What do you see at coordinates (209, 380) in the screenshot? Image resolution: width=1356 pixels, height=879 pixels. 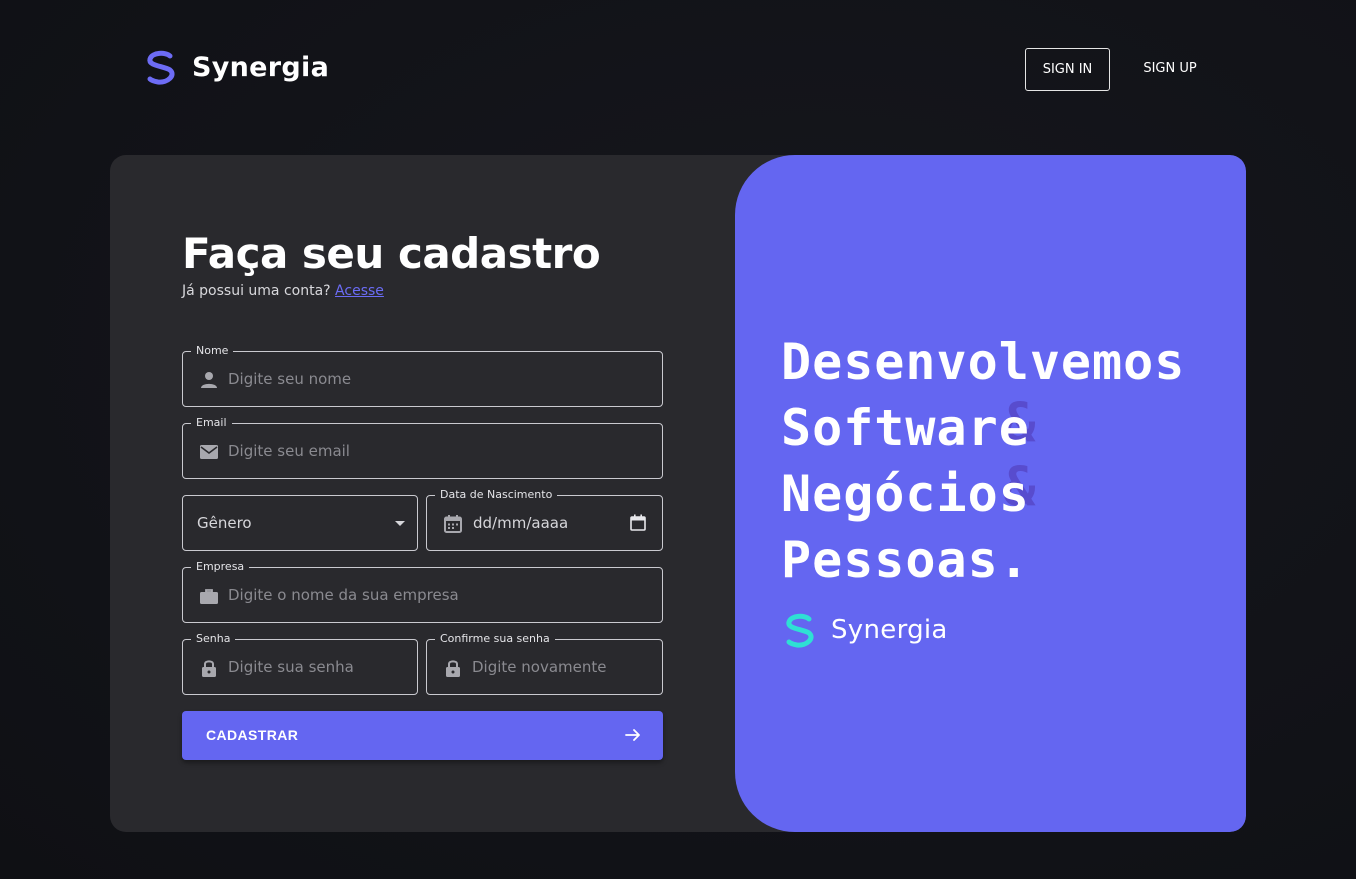 I see `person-icon` at bounding box center [209, 380].